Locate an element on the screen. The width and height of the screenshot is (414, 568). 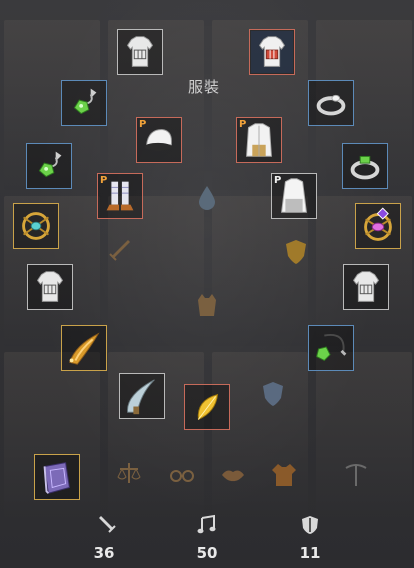
gold-amulet-icon is located at coordinates (36, 226).